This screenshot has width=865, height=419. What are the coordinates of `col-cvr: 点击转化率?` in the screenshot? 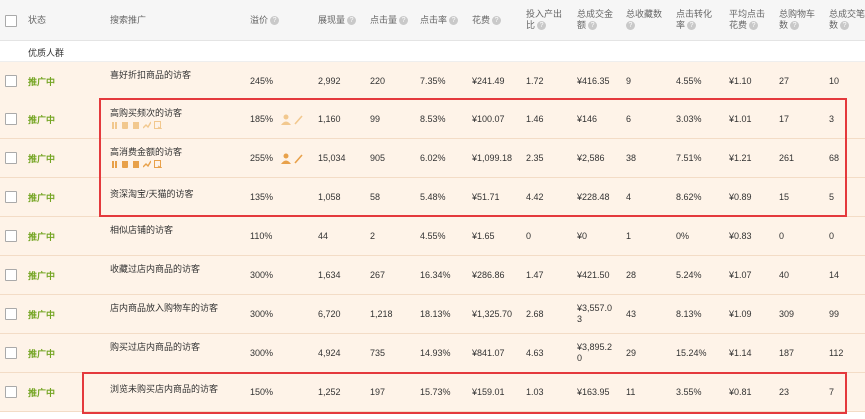 It's located at (694, 20).